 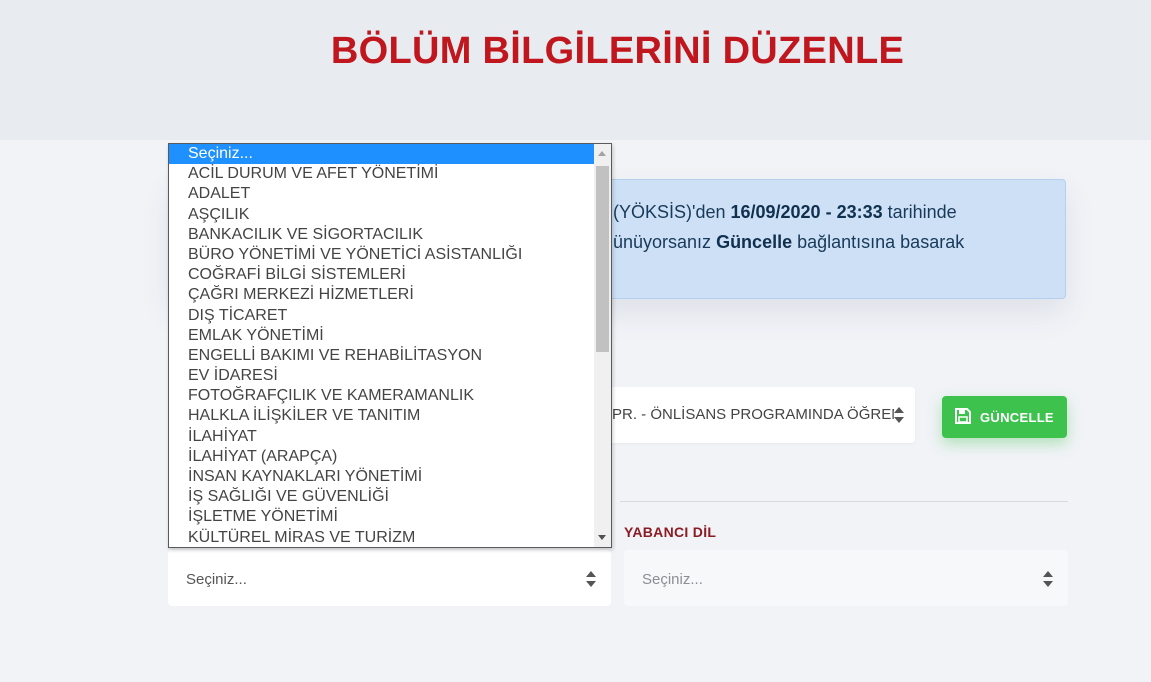 I want to click on dropdown-option: AŞÇILIK, so click(x=390, y=215).